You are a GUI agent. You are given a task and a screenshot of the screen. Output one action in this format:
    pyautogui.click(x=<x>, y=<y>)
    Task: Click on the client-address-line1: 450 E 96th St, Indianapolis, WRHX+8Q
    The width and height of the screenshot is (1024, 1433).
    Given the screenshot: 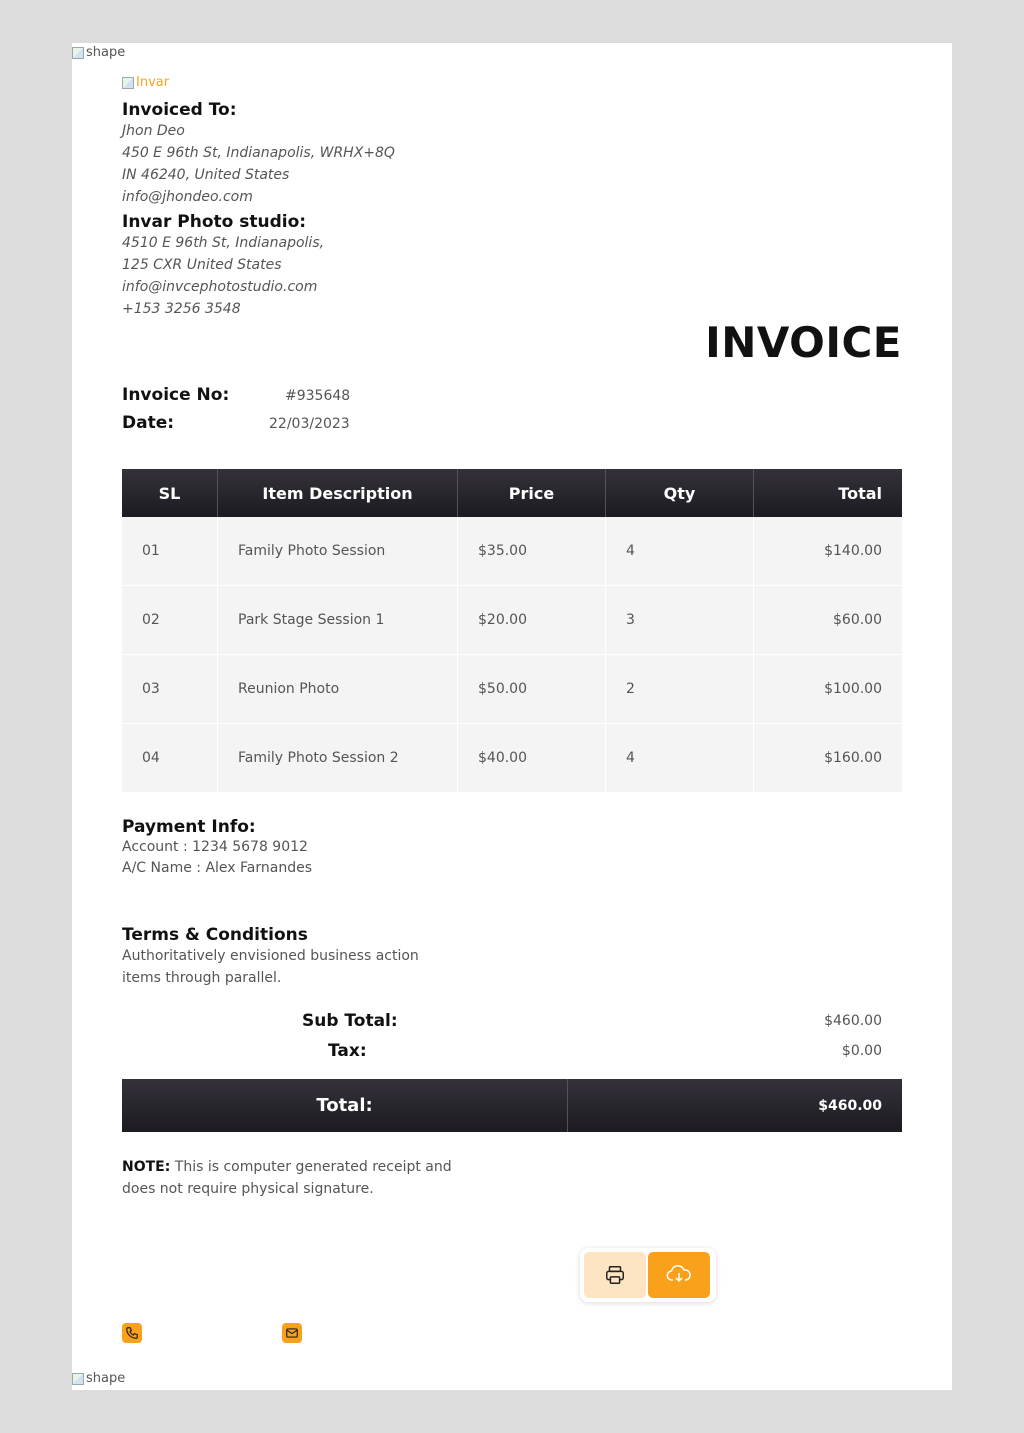 What is the action you would take?
    pyautogui.click(x=258, y=153)
    